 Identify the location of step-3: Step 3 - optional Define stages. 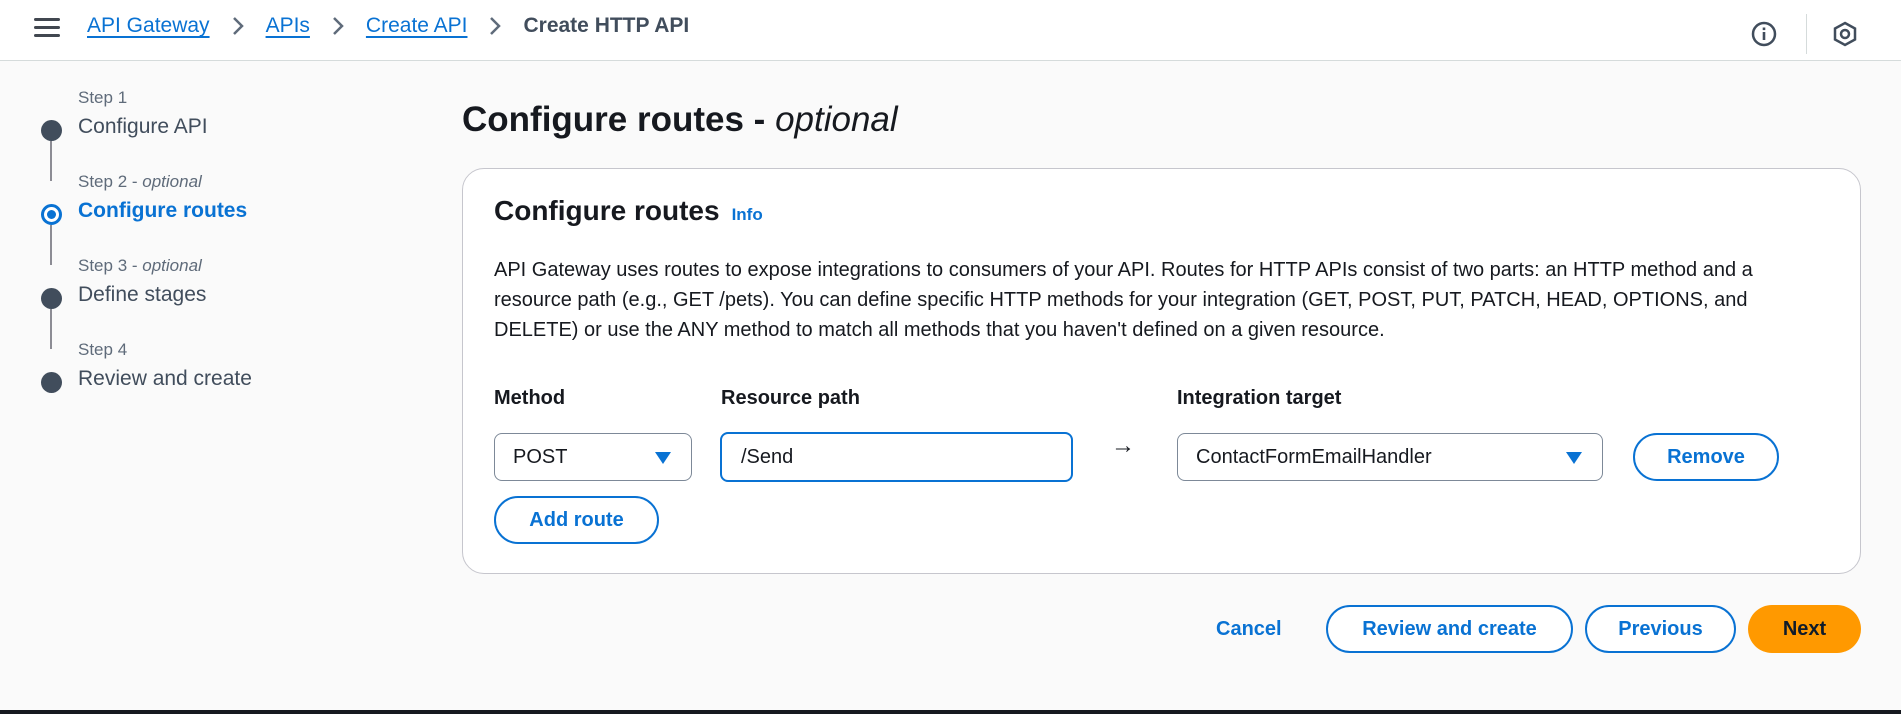
(210, 300).